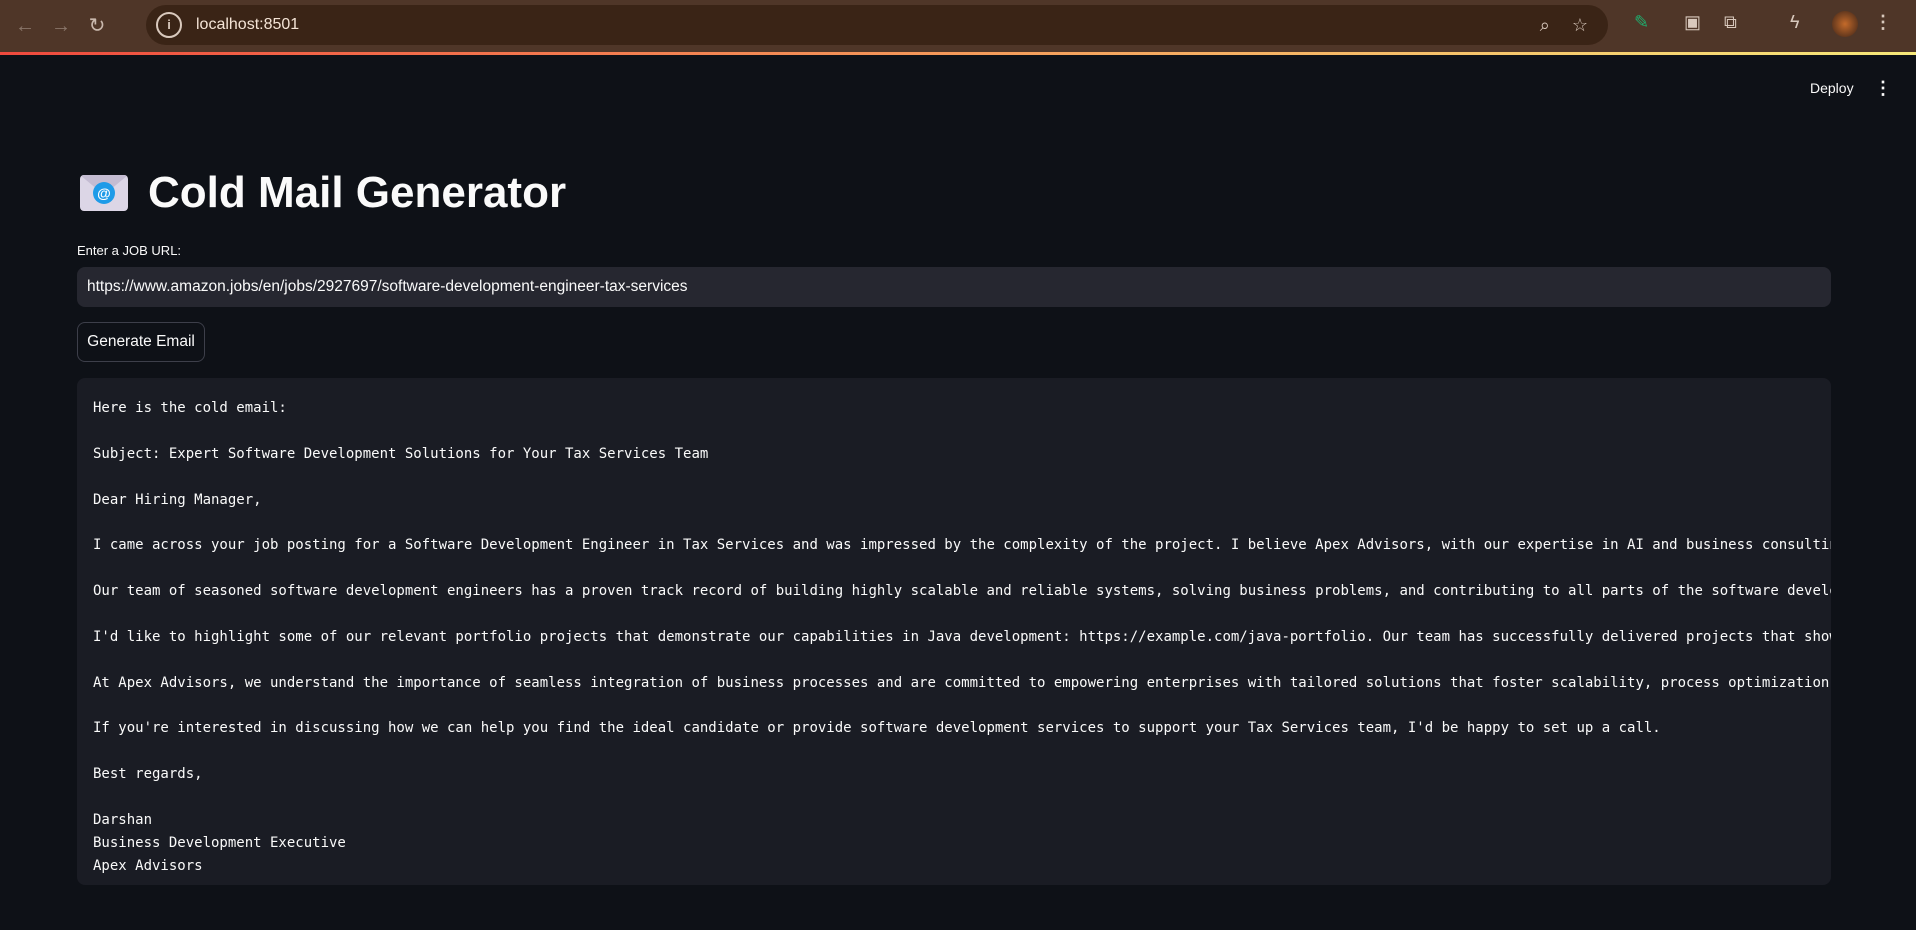 This screenshot has width=1916, height=930. Describe the element at coordinates (148, 774) in the screenshot. I see `email-line: Best regards,` at that location.